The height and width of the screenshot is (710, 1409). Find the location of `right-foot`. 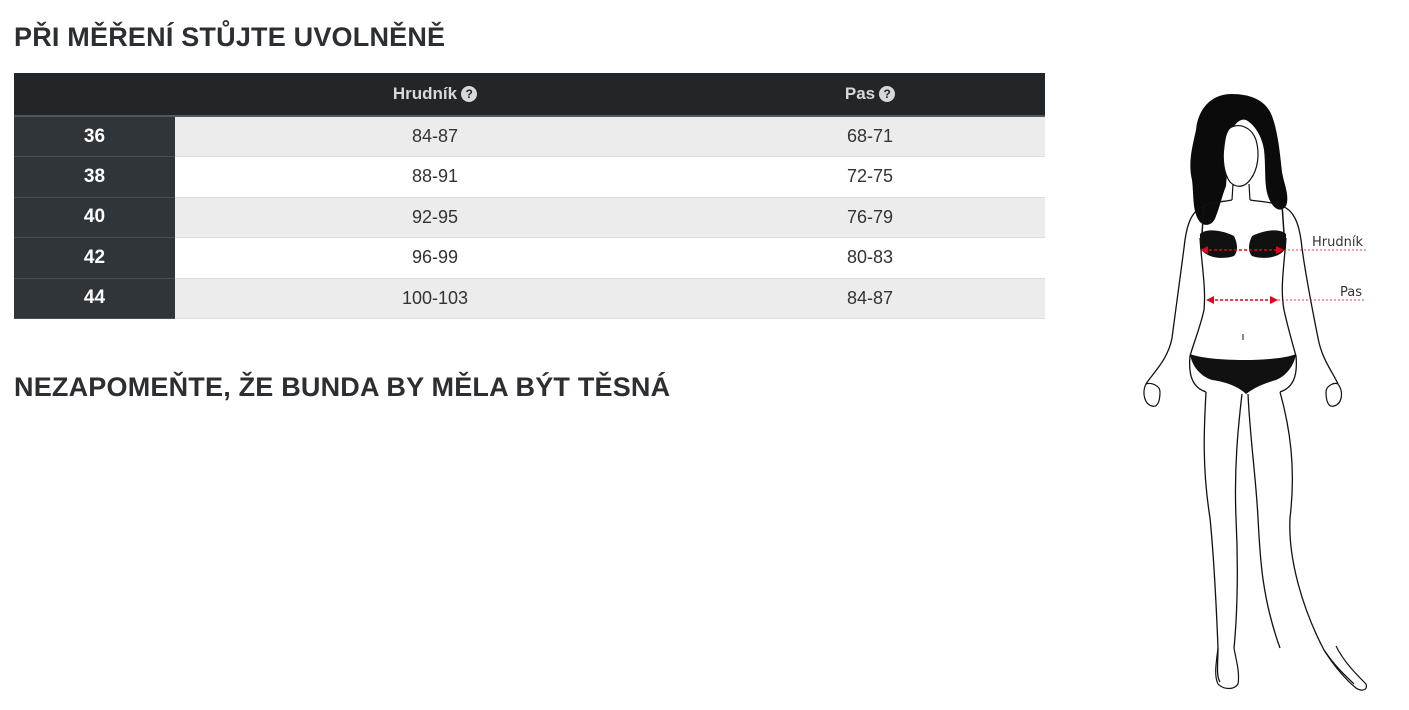

right-foot is located at coordinates (1345, 668).